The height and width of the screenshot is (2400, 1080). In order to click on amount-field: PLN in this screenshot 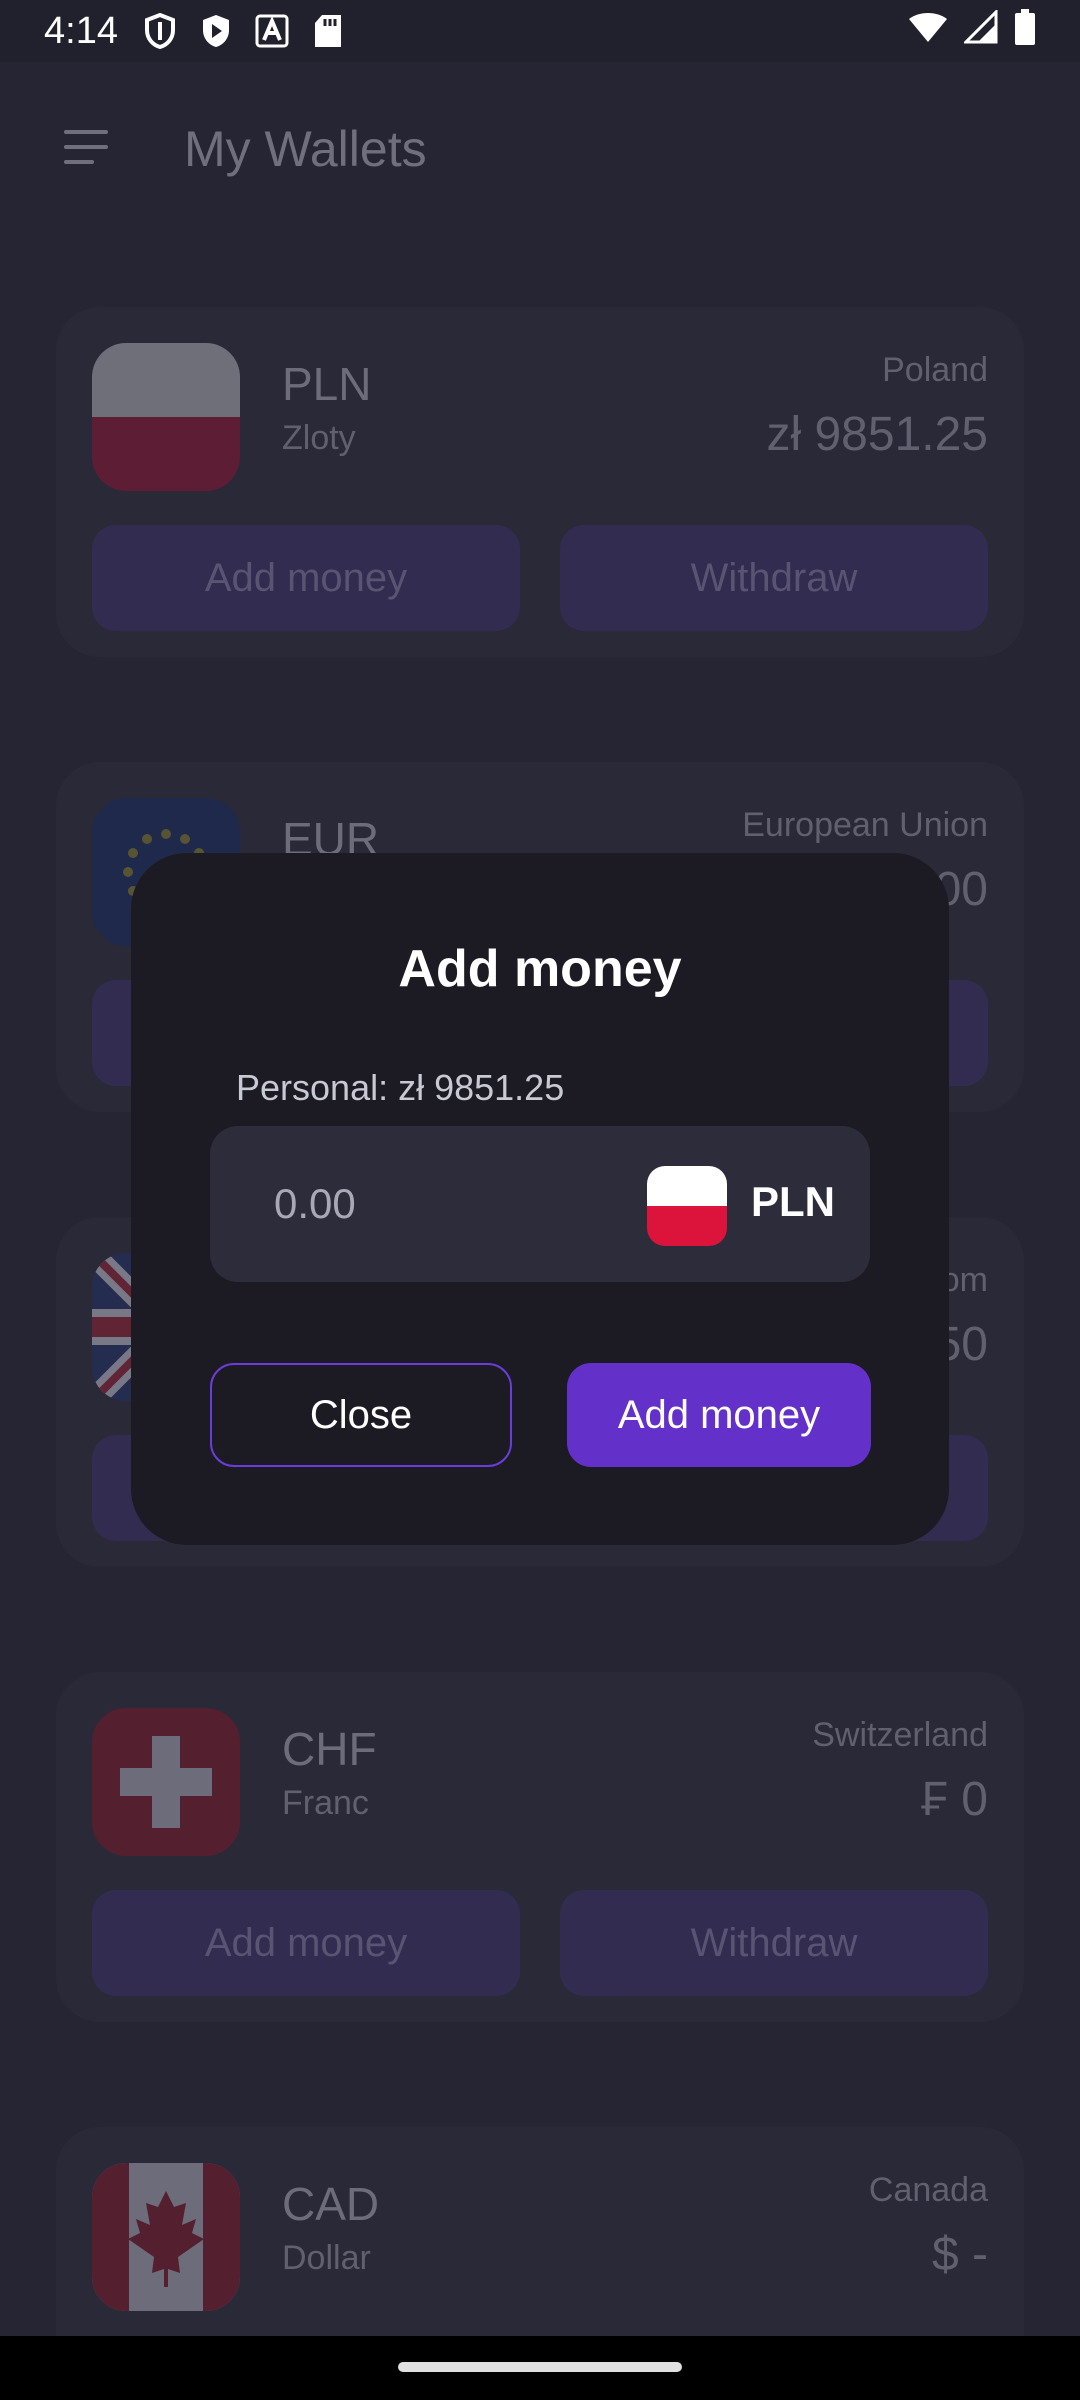, I will do `click(540, 1204)`.